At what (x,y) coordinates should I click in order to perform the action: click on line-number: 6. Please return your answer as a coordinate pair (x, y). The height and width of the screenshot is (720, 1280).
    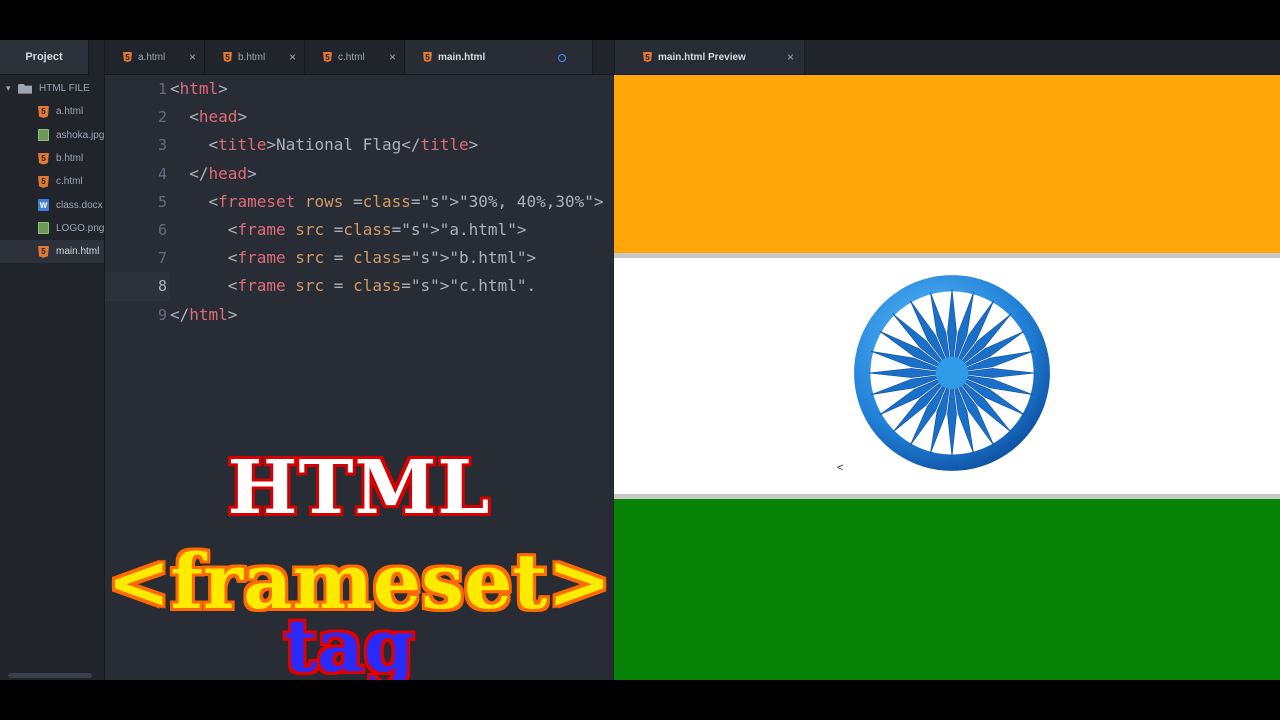
    Looking at the image, I should click on (162, 230).